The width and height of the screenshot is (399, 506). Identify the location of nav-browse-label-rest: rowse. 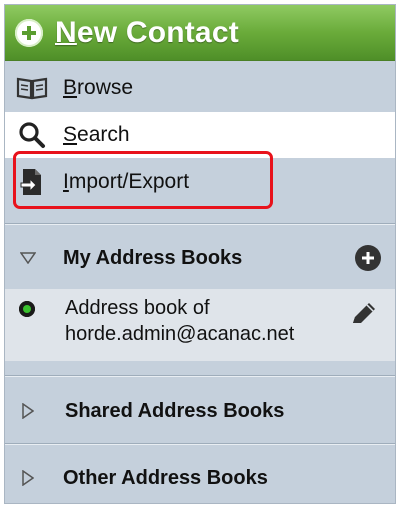
(105, 87).